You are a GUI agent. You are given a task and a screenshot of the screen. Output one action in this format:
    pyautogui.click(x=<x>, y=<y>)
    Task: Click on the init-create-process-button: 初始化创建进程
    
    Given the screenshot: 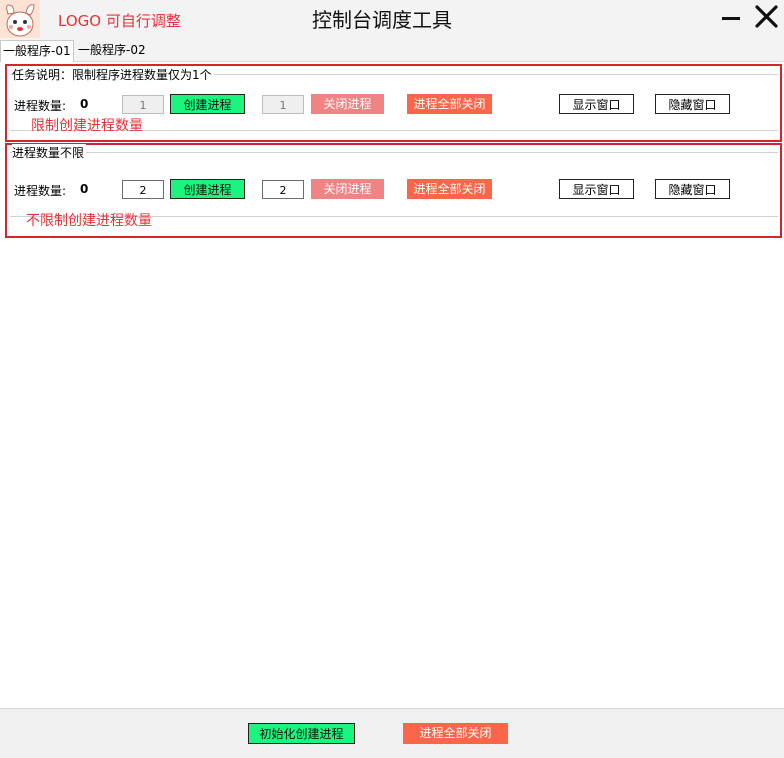 What is the action you would take?
    pyautogui.click(x=301, y=733)
    